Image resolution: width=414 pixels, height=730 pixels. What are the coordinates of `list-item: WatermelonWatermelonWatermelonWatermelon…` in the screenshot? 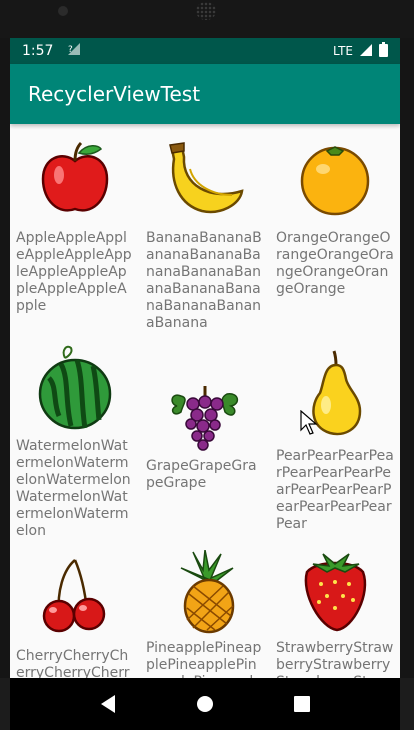 It's located at (81, 436).